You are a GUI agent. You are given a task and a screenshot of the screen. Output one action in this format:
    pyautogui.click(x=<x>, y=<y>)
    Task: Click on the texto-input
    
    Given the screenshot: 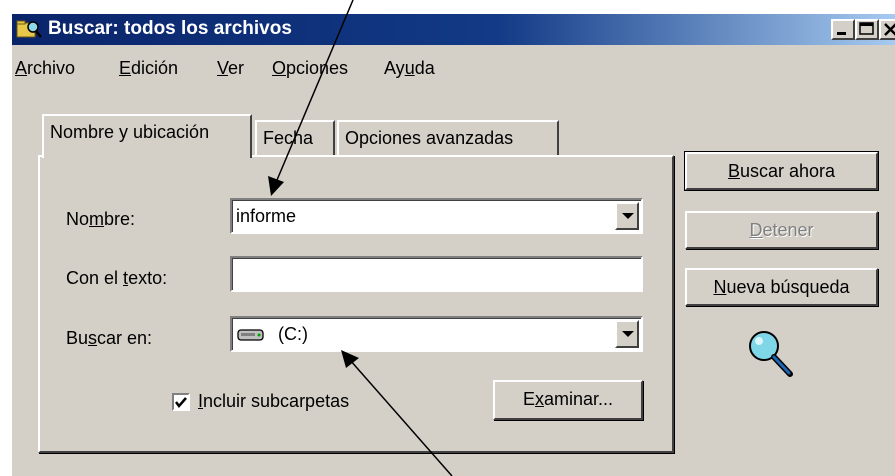 What is the action you would take?
    pyautogui.click(x=436, y=274)
    